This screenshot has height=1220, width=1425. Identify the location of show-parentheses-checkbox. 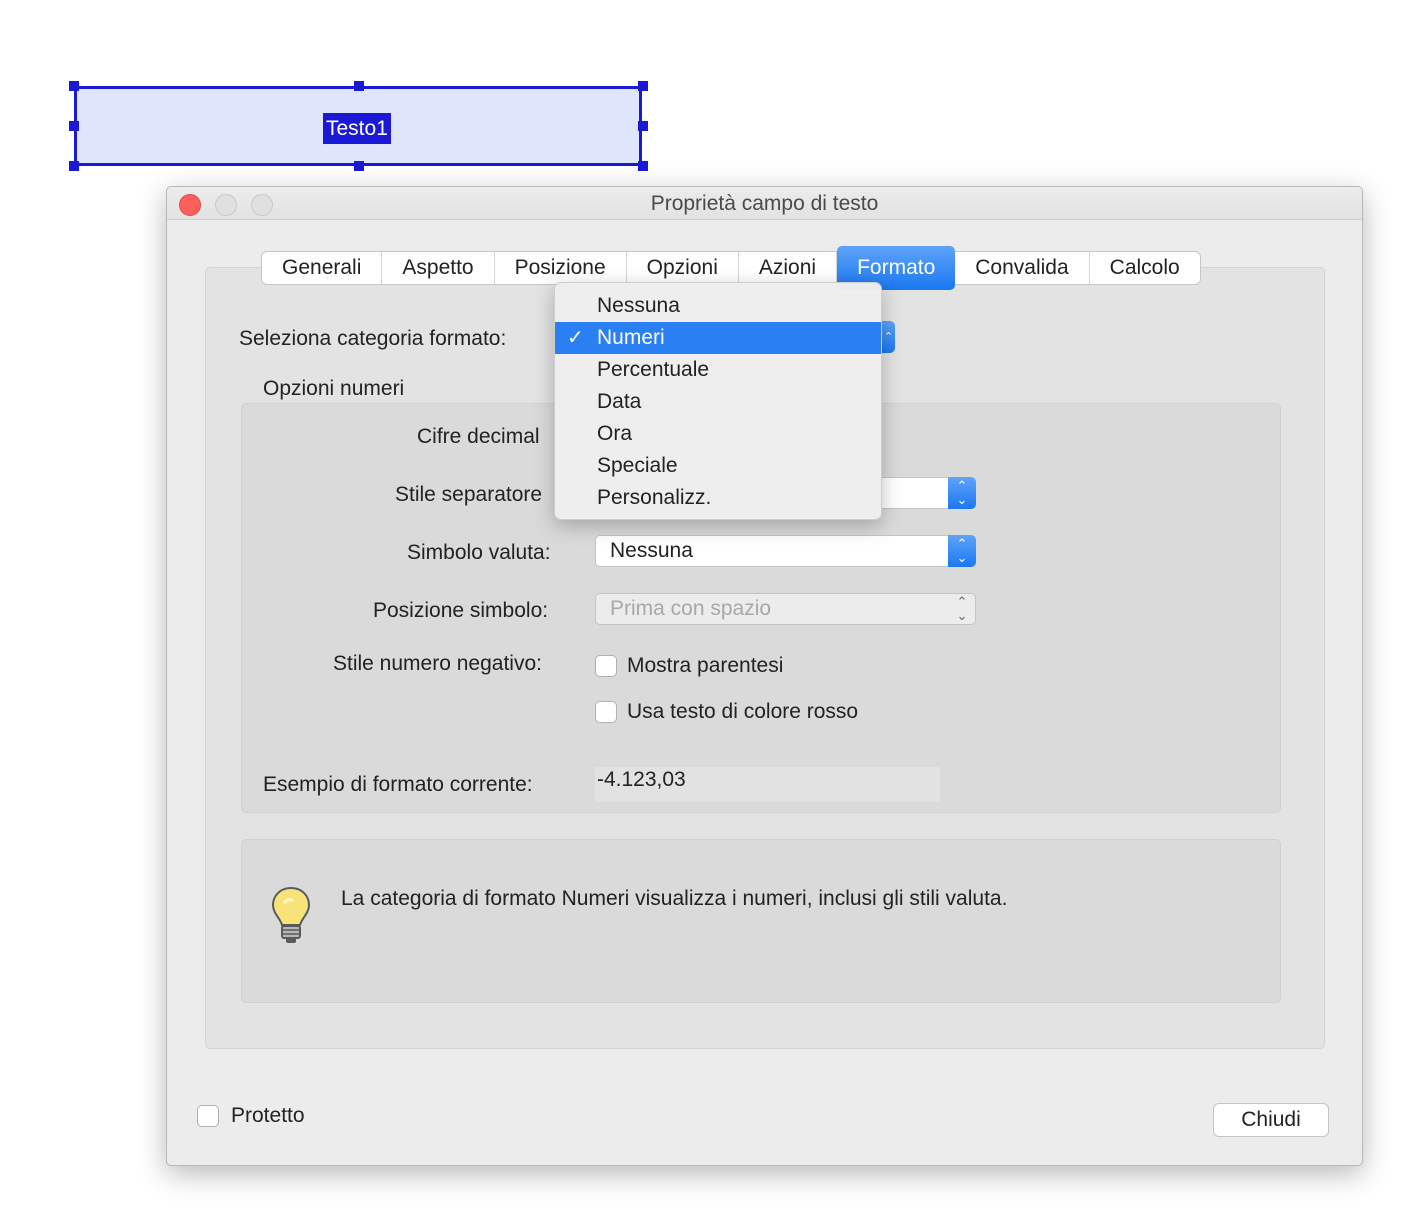
(606, 666).